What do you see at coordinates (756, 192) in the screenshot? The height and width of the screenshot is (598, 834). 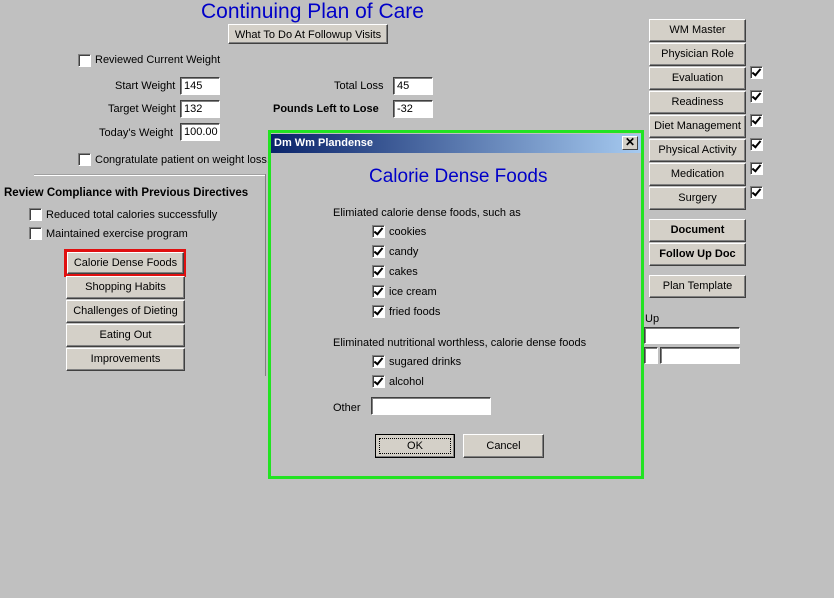 I see `surgery-checkbox` at bounding box center [756, 192].